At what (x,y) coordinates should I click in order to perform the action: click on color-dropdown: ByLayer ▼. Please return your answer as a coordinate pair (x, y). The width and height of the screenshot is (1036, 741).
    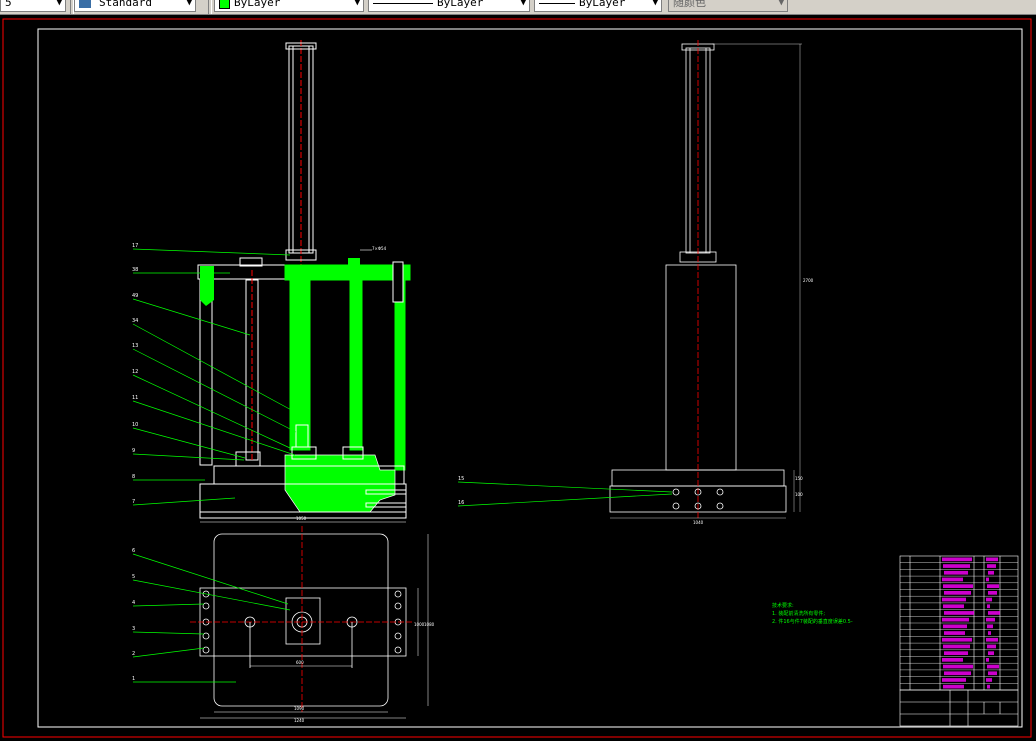
    Looking at the image, I should click on (289, 6).